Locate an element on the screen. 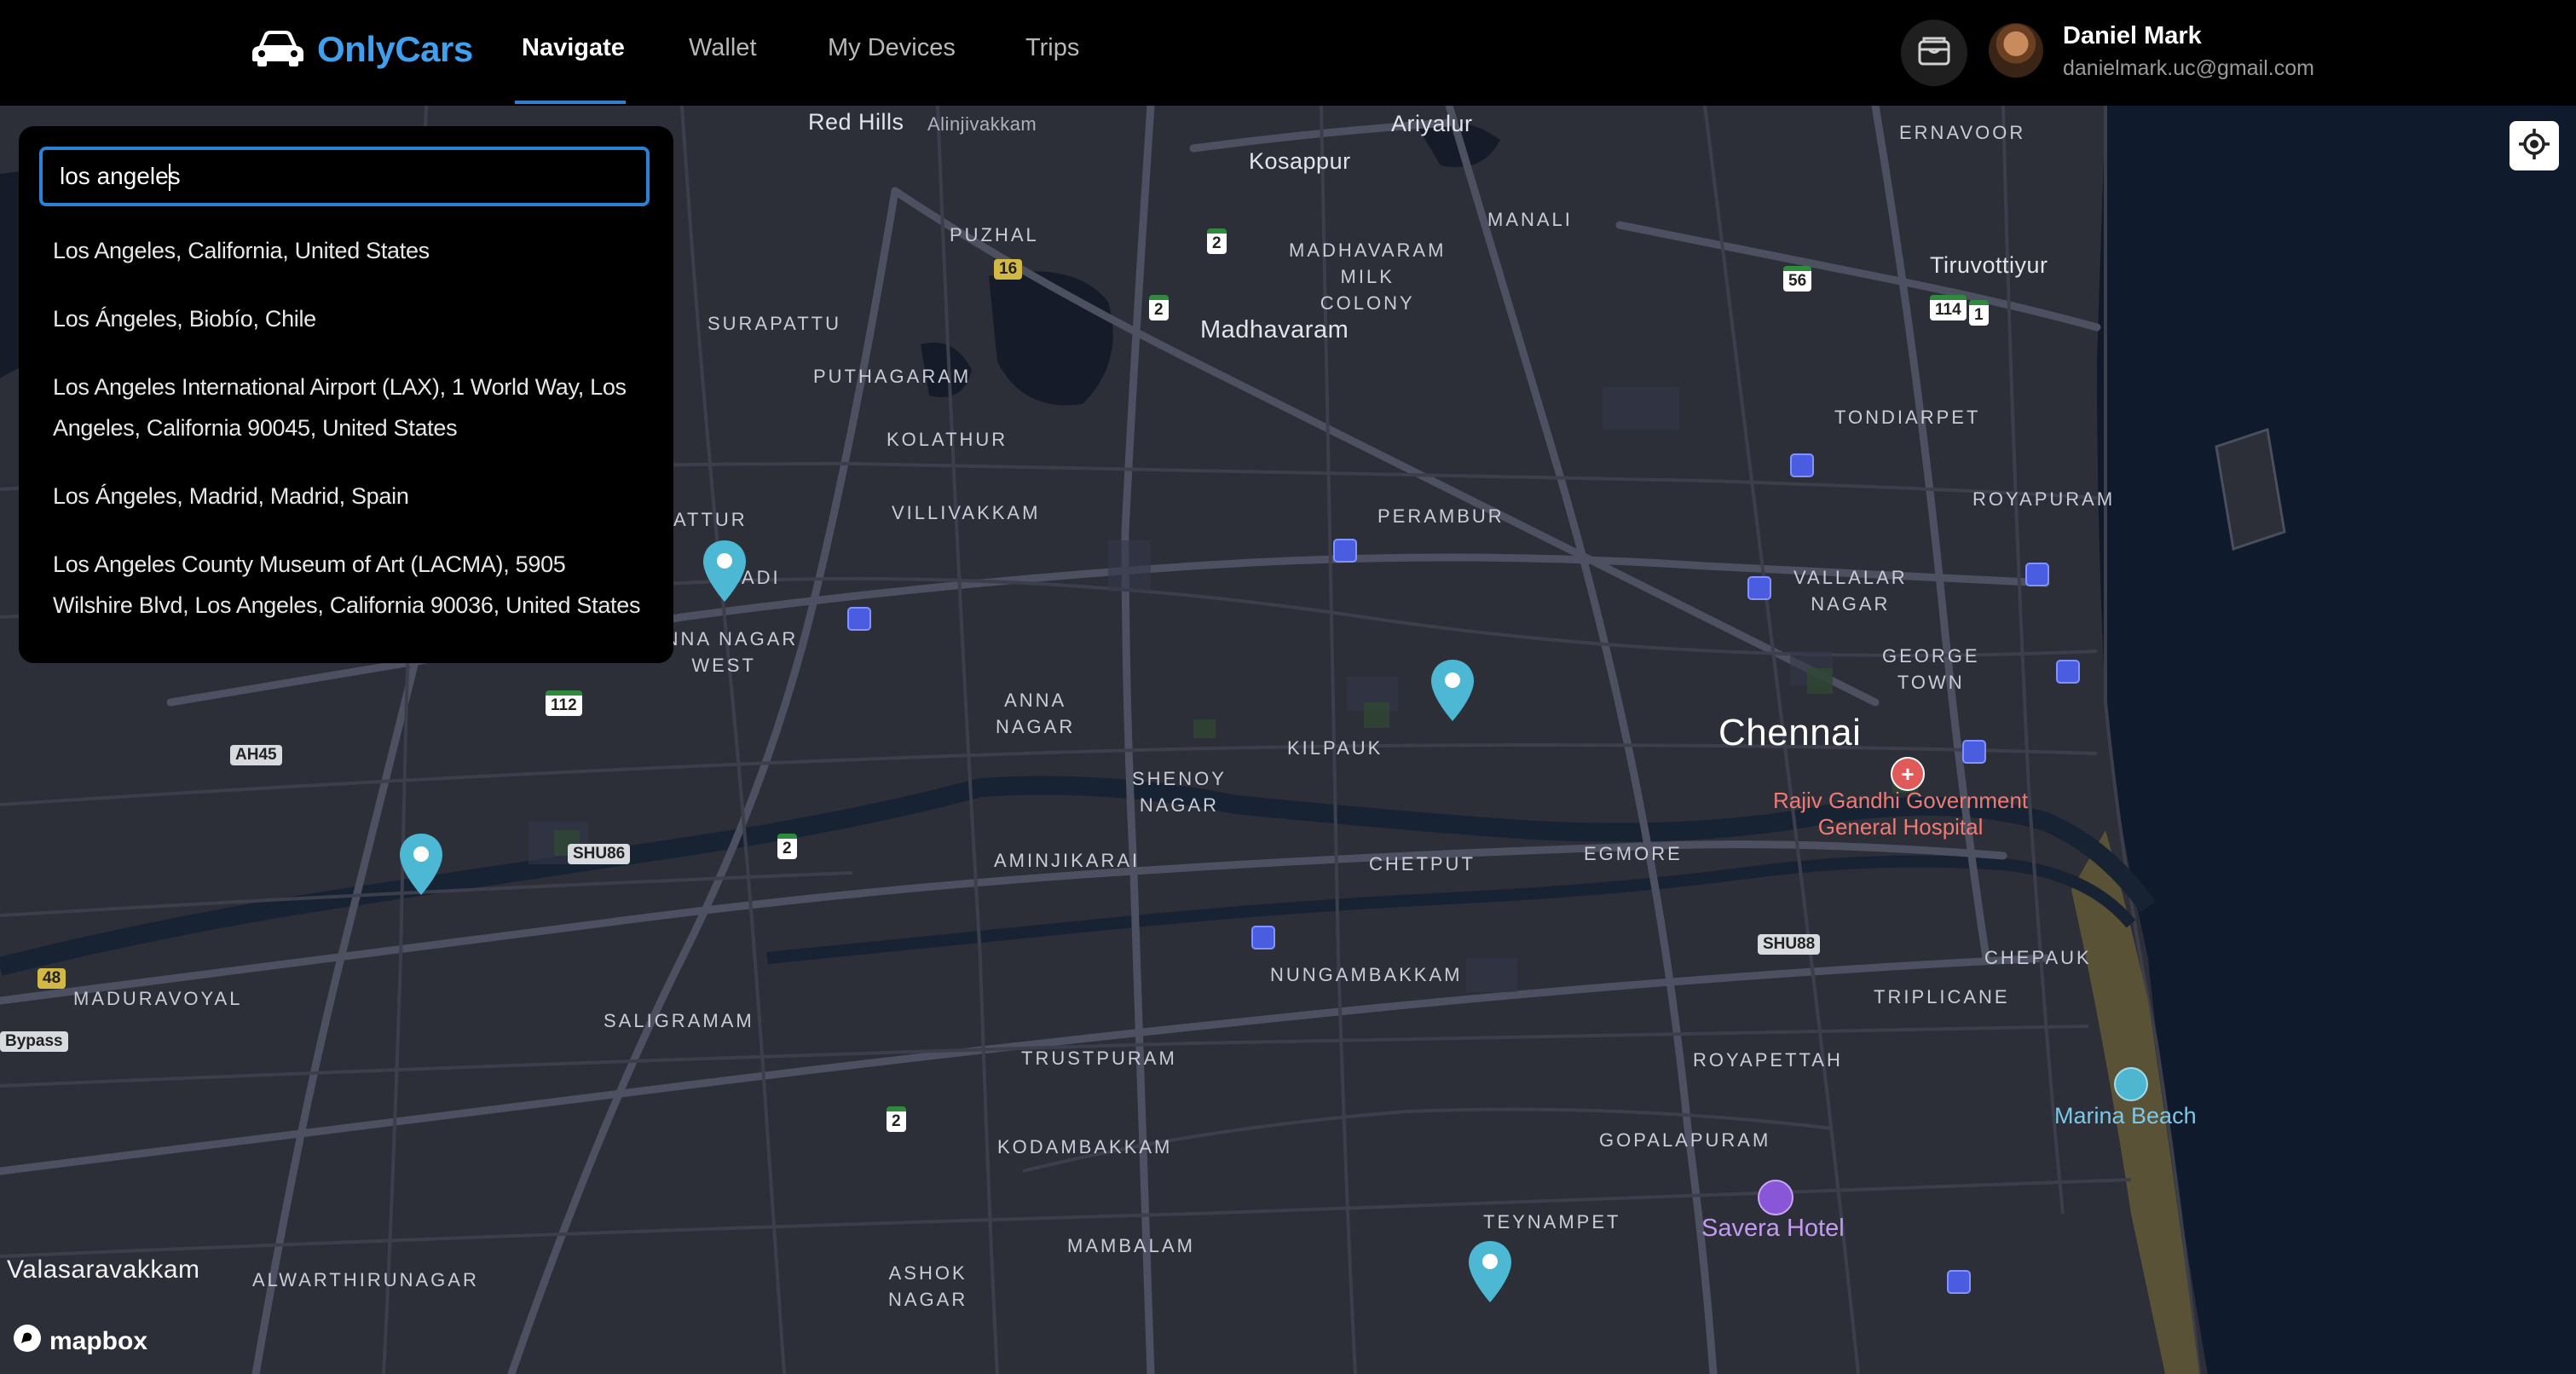  locate-me-button is located at coordinates (2534, 145).